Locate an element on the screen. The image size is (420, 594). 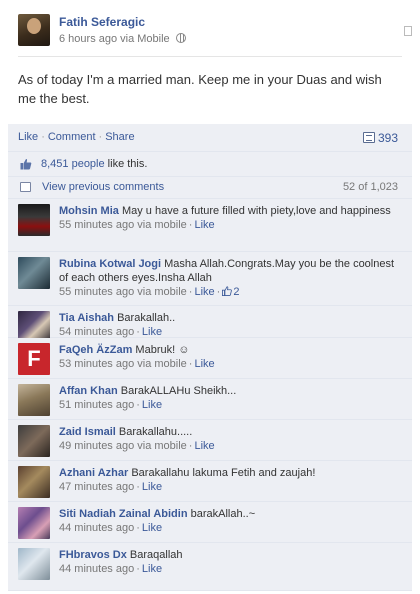
commenter-name: Zaid Ismail is located at coordinates (87, 432).